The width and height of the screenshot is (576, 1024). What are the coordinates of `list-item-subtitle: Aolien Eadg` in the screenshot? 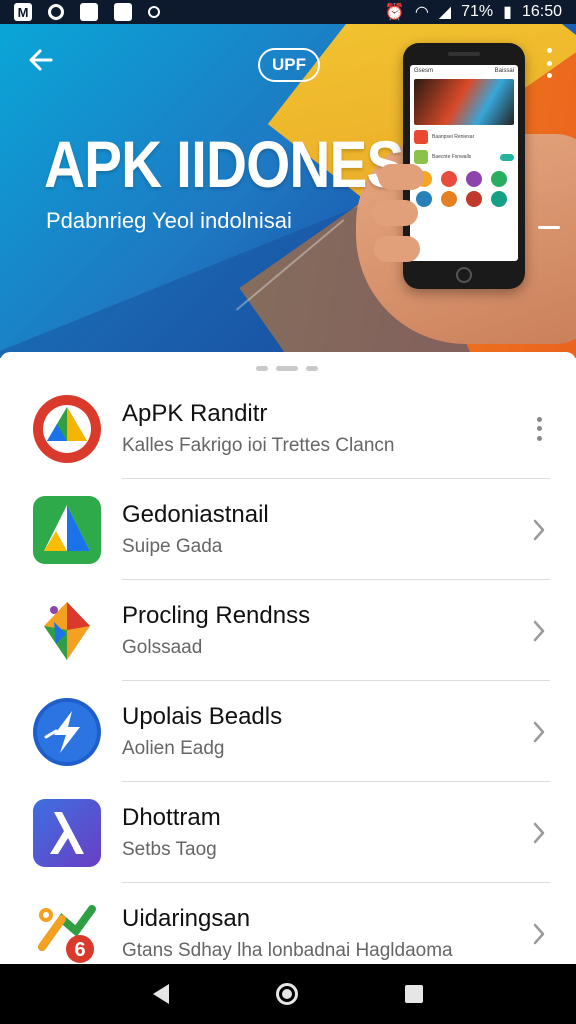 It's located at (173, 748).